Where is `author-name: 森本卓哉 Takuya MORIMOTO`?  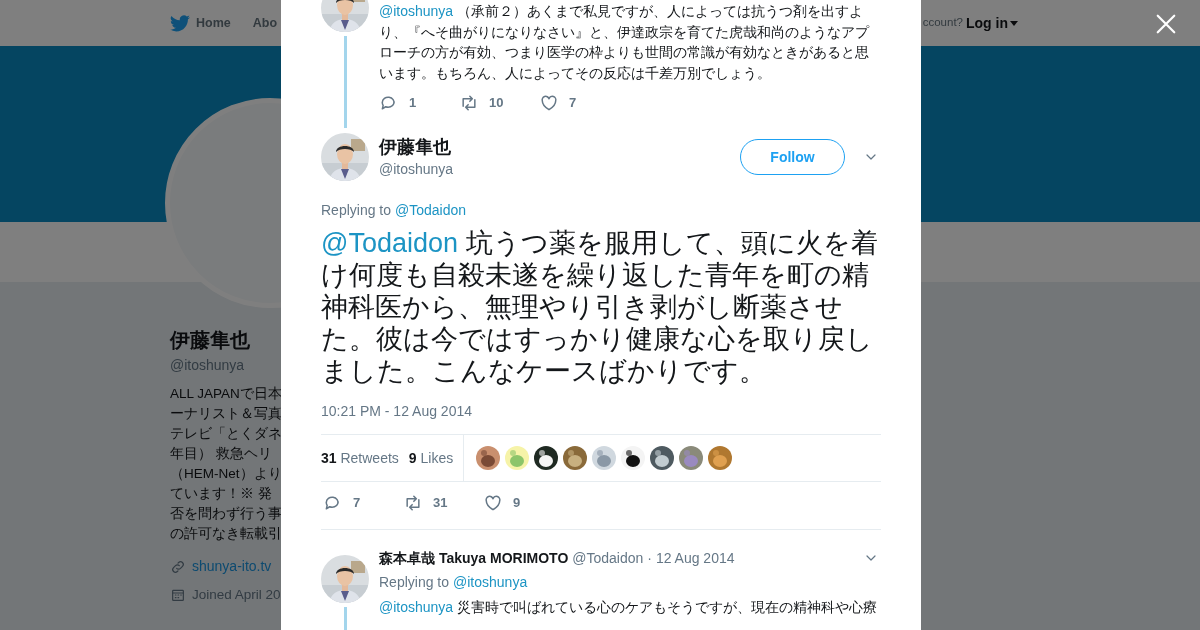 author-name: 森本卓哉 Takuya MORIMOTO is located at coordinates (474, 558).